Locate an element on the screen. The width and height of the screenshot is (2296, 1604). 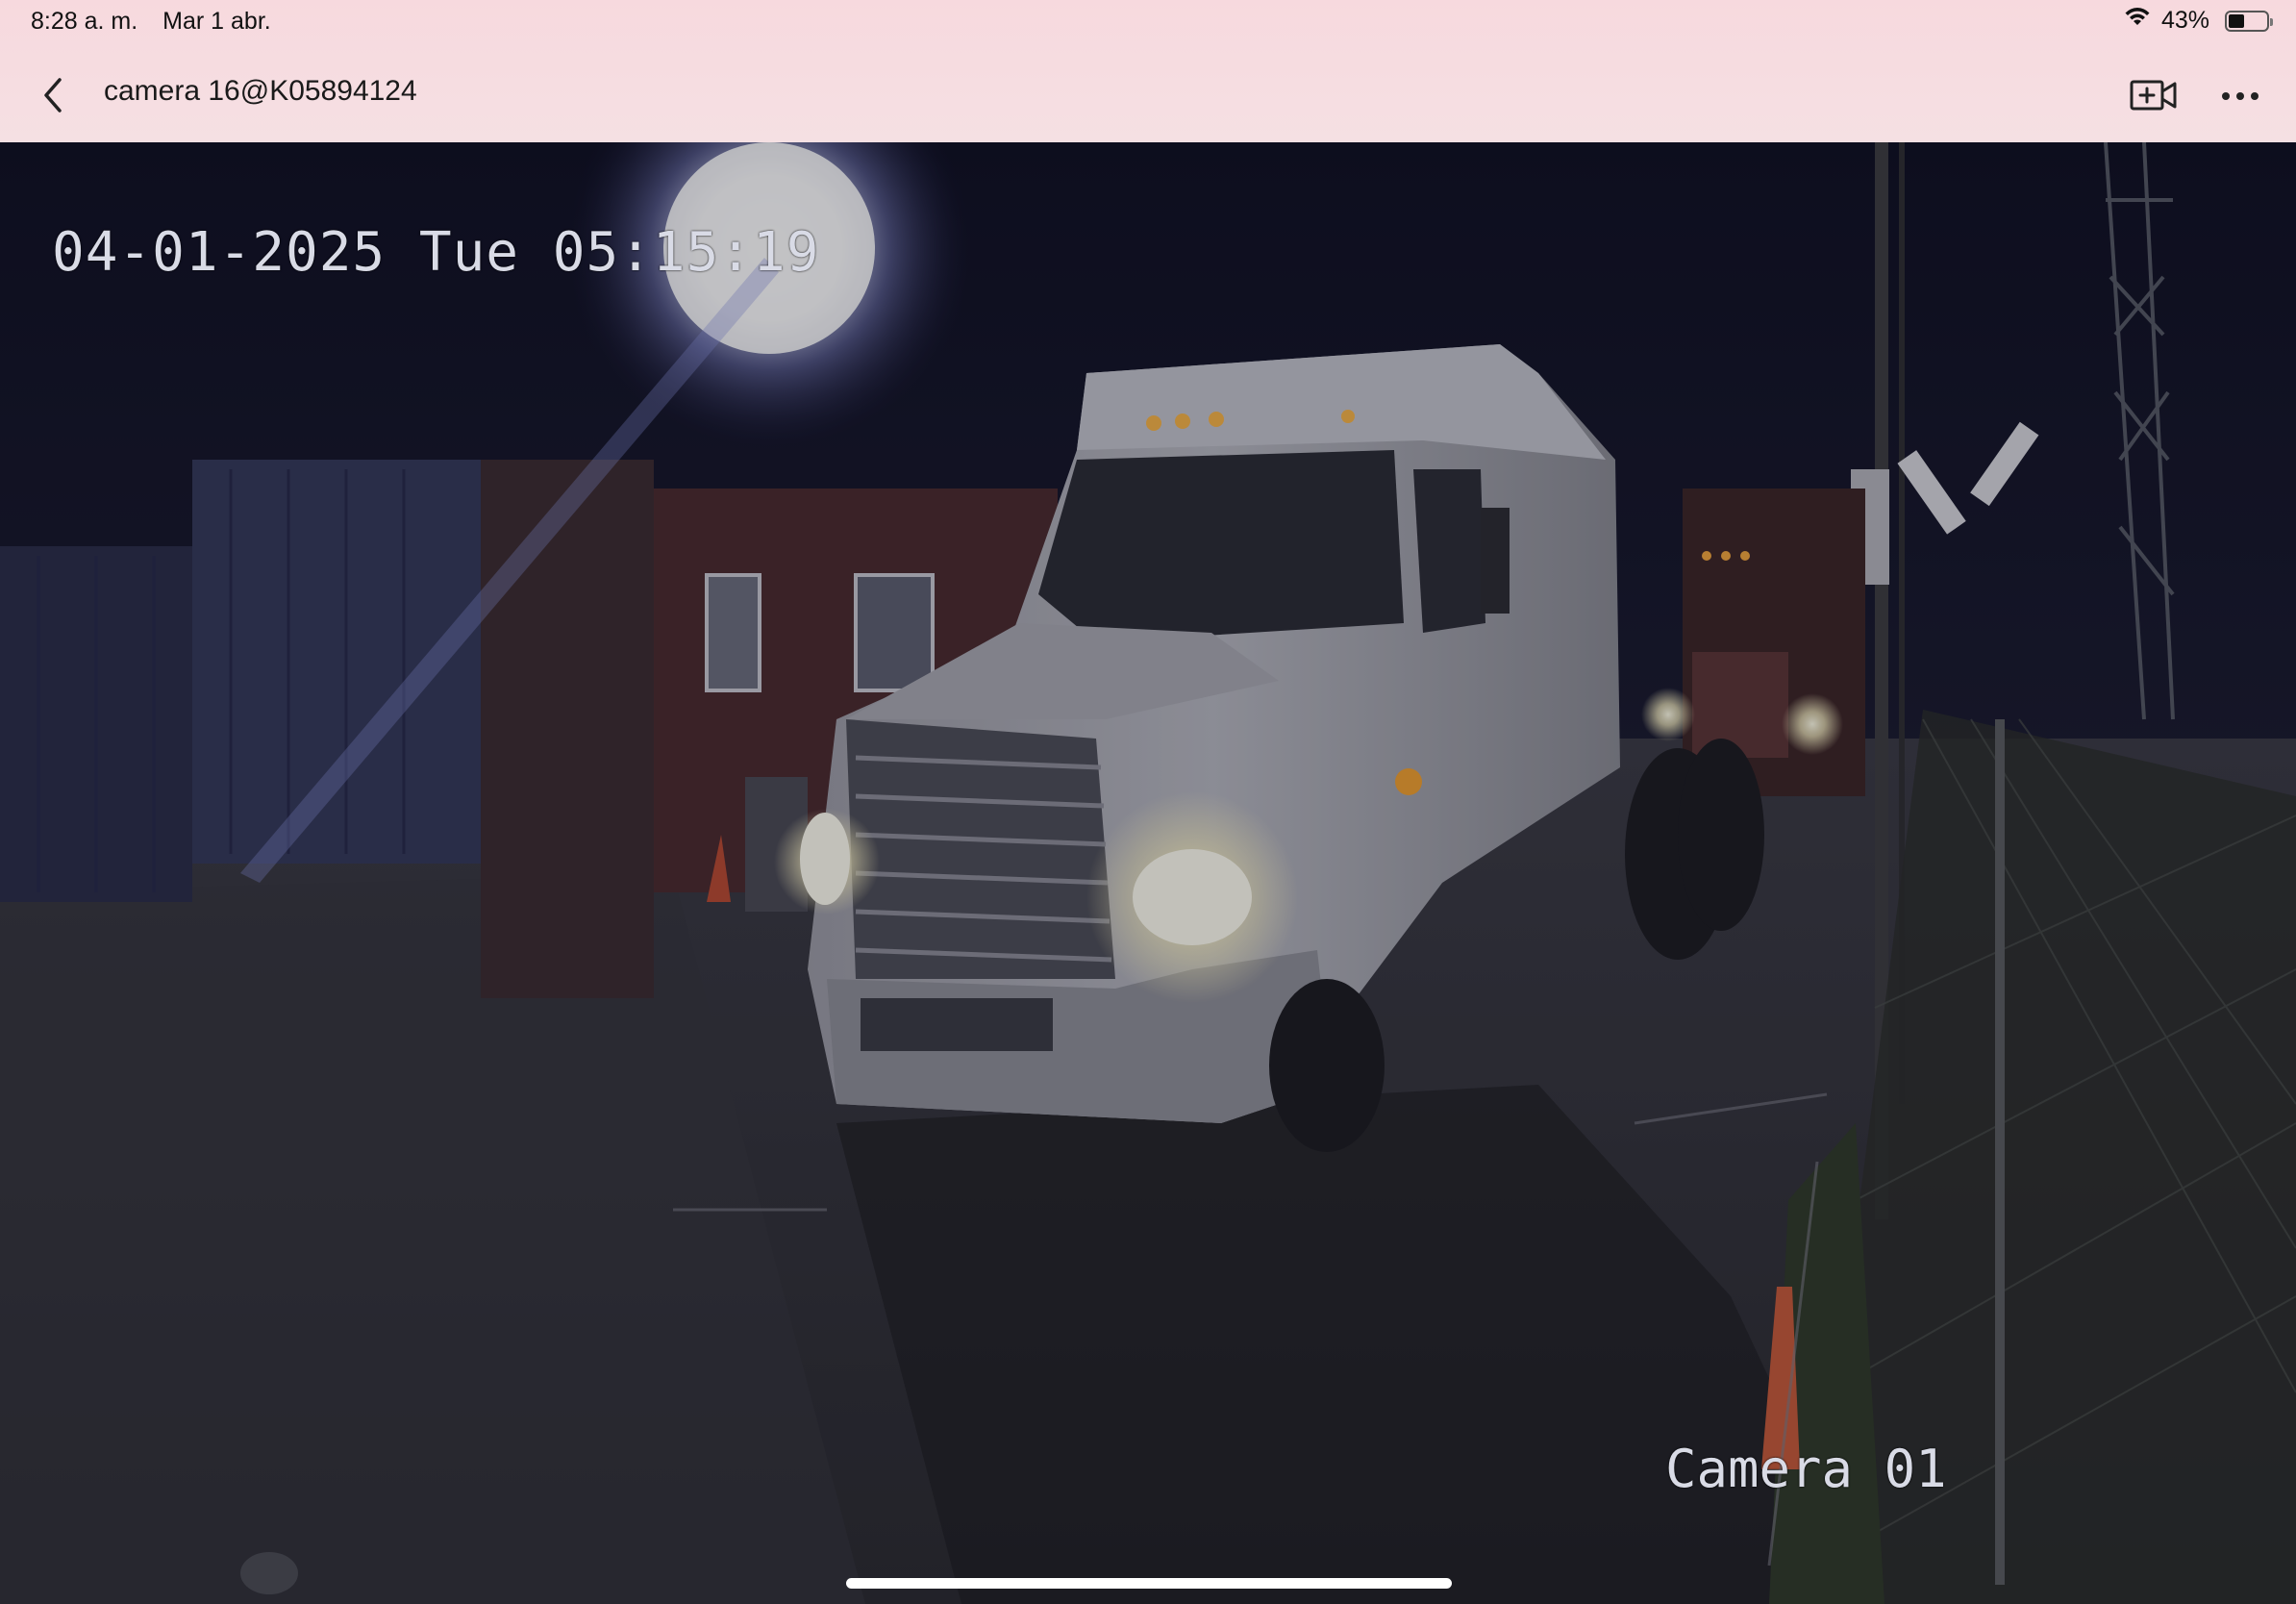
wifi-icon is located at coordinates (2137, 21).